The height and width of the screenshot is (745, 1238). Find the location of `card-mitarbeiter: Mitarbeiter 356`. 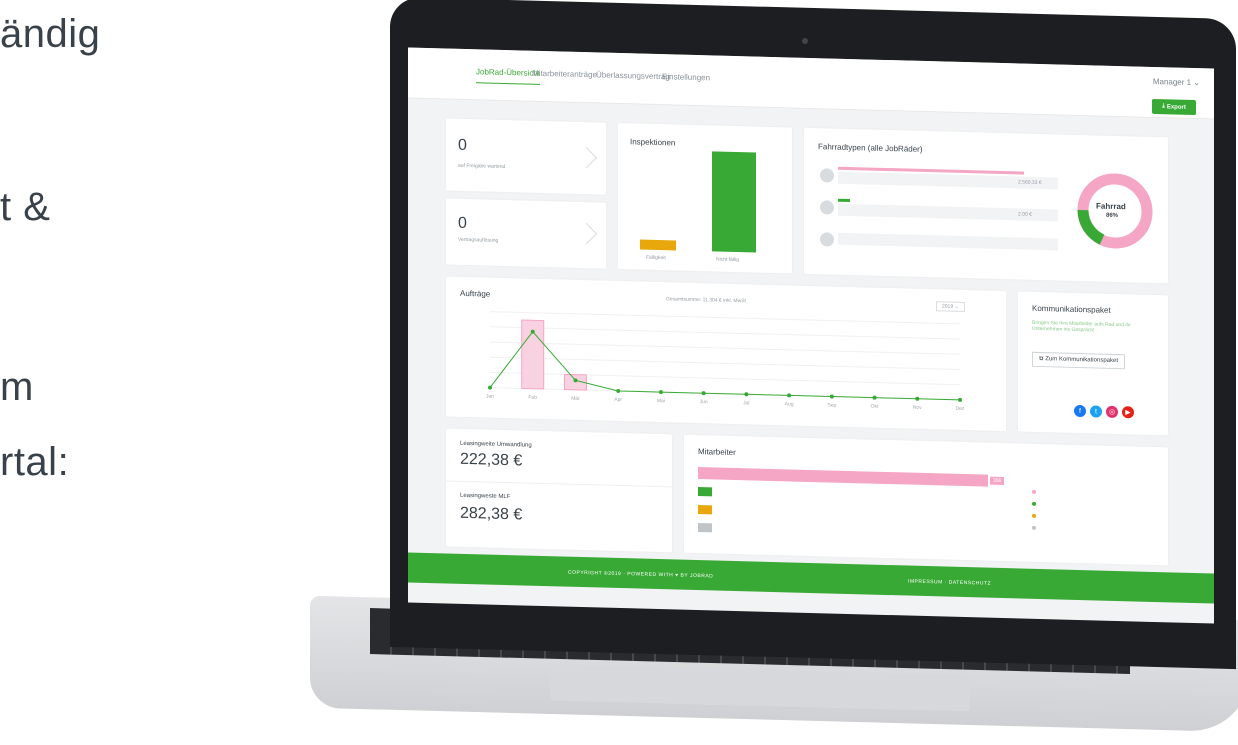

card-mitarbeiter: Mitarbeiter 356 is located at coordinates (926, 500).